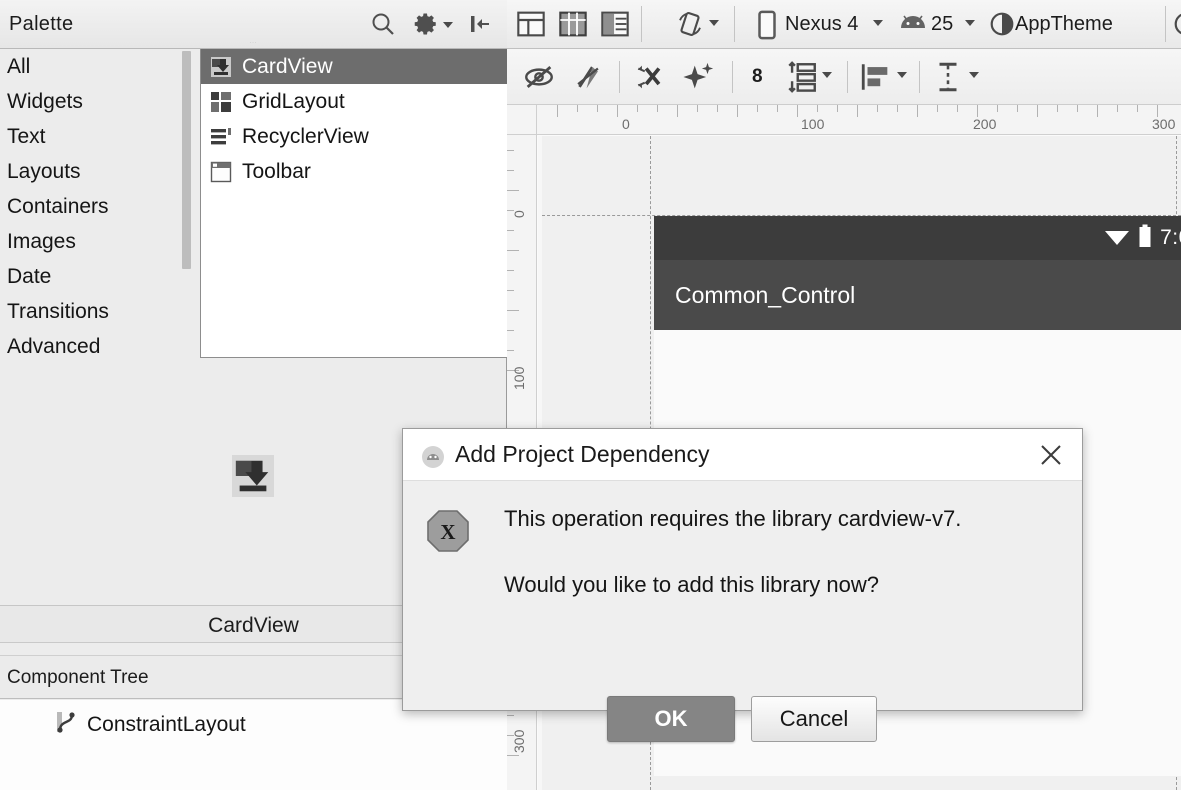  Describe the element at coordinates (519, 214) in the screenshot. I see `ruler-label-v: 0` at that location.